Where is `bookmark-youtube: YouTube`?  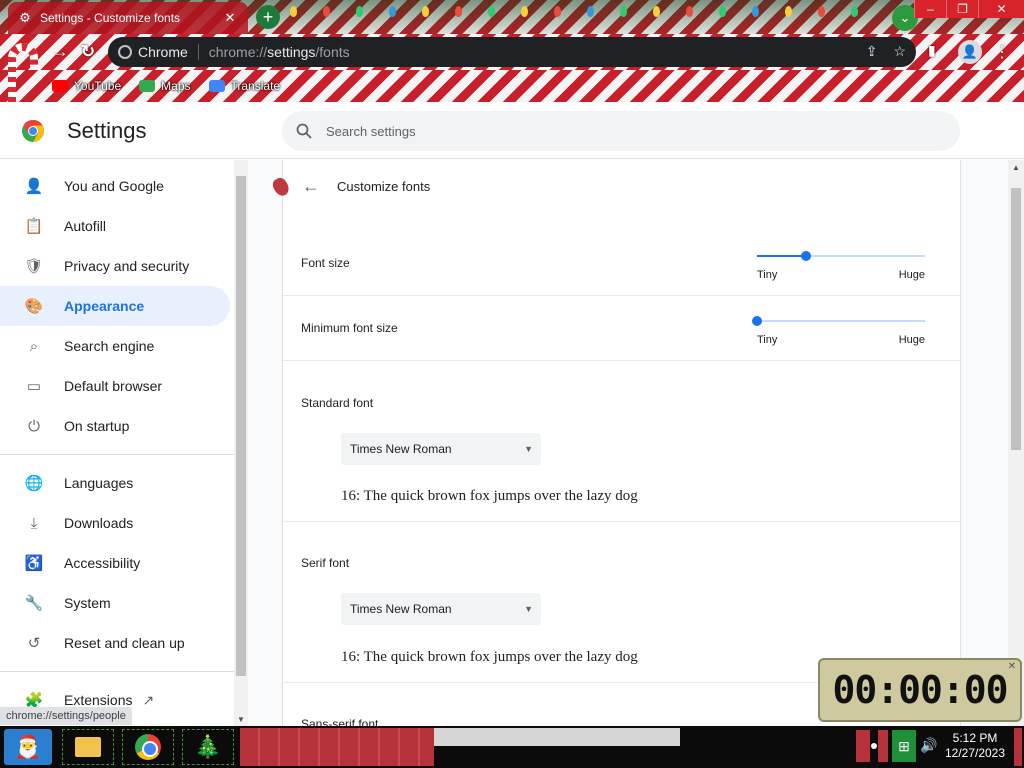
bookmark-youtube: YouTube is located at coordinates (86, 86).